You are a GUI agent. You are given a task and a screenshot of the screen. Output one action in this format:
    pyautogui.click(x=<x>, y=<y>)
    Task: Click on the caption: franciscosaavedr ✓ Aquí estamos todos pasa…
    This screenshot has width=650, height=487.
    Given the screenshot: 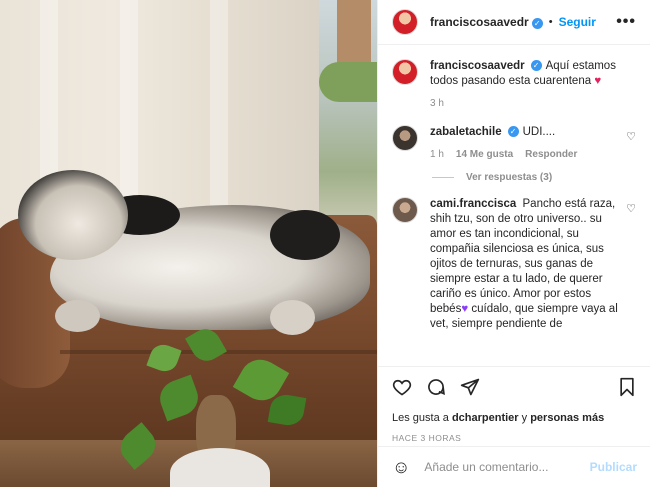 What is the action you would take?
    pyautogui.click(x=514, y=85)
    